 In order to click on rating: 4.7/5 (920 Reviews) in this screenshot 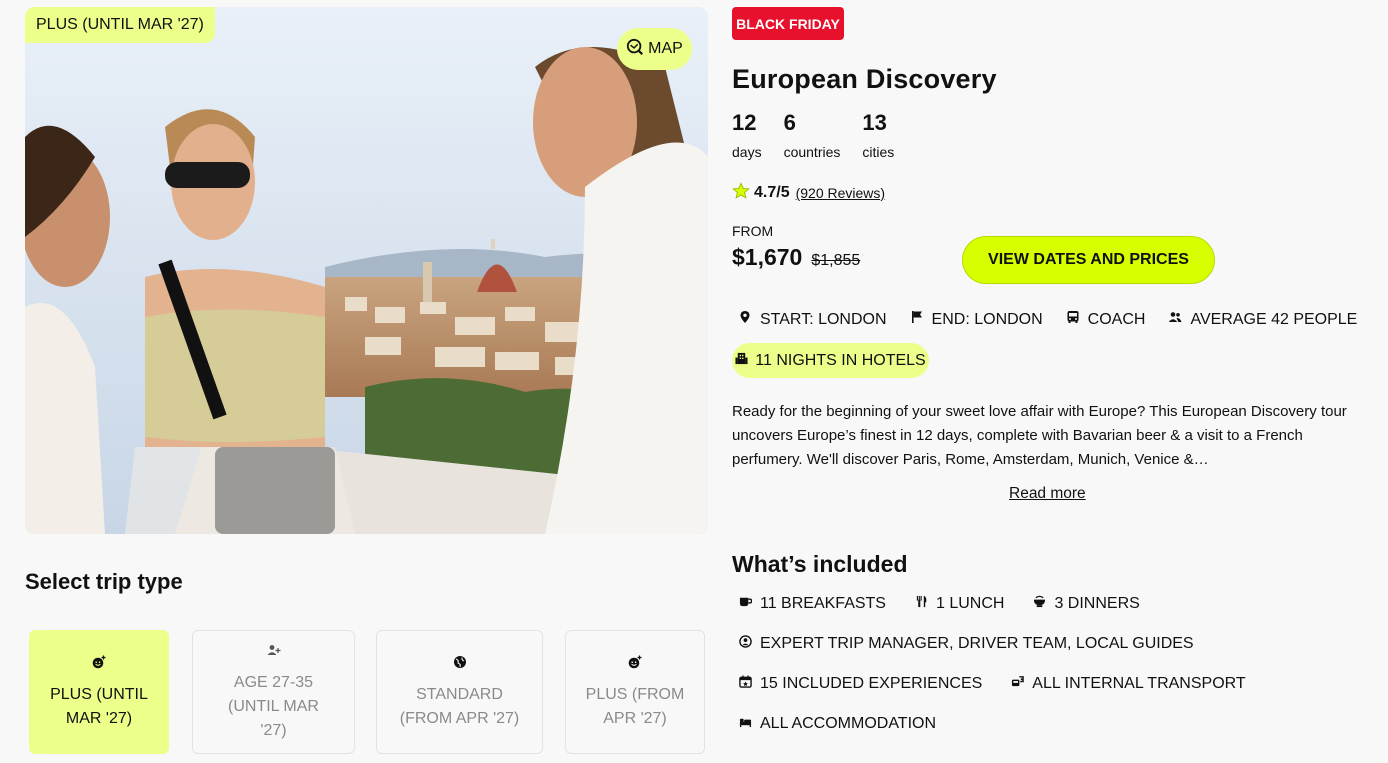, I will do `click(808, 193)`.